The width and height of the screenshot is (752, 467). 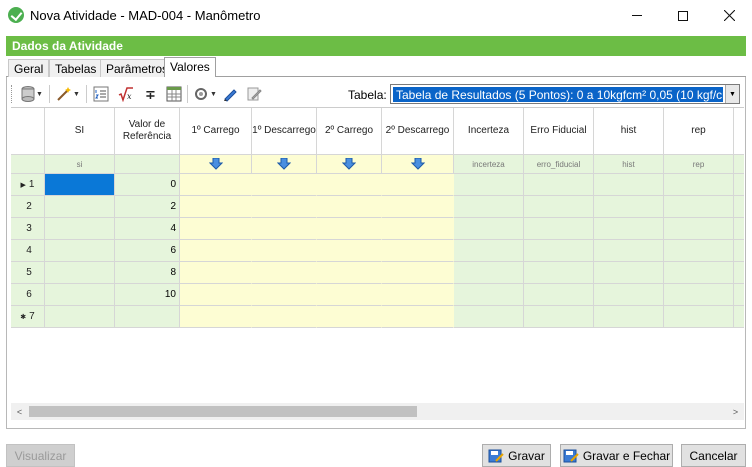 What do you see at coordinates (732, 94) in the screenshot?
I see `chevron-down-icon: ▼` at bounding box center [732, 94].